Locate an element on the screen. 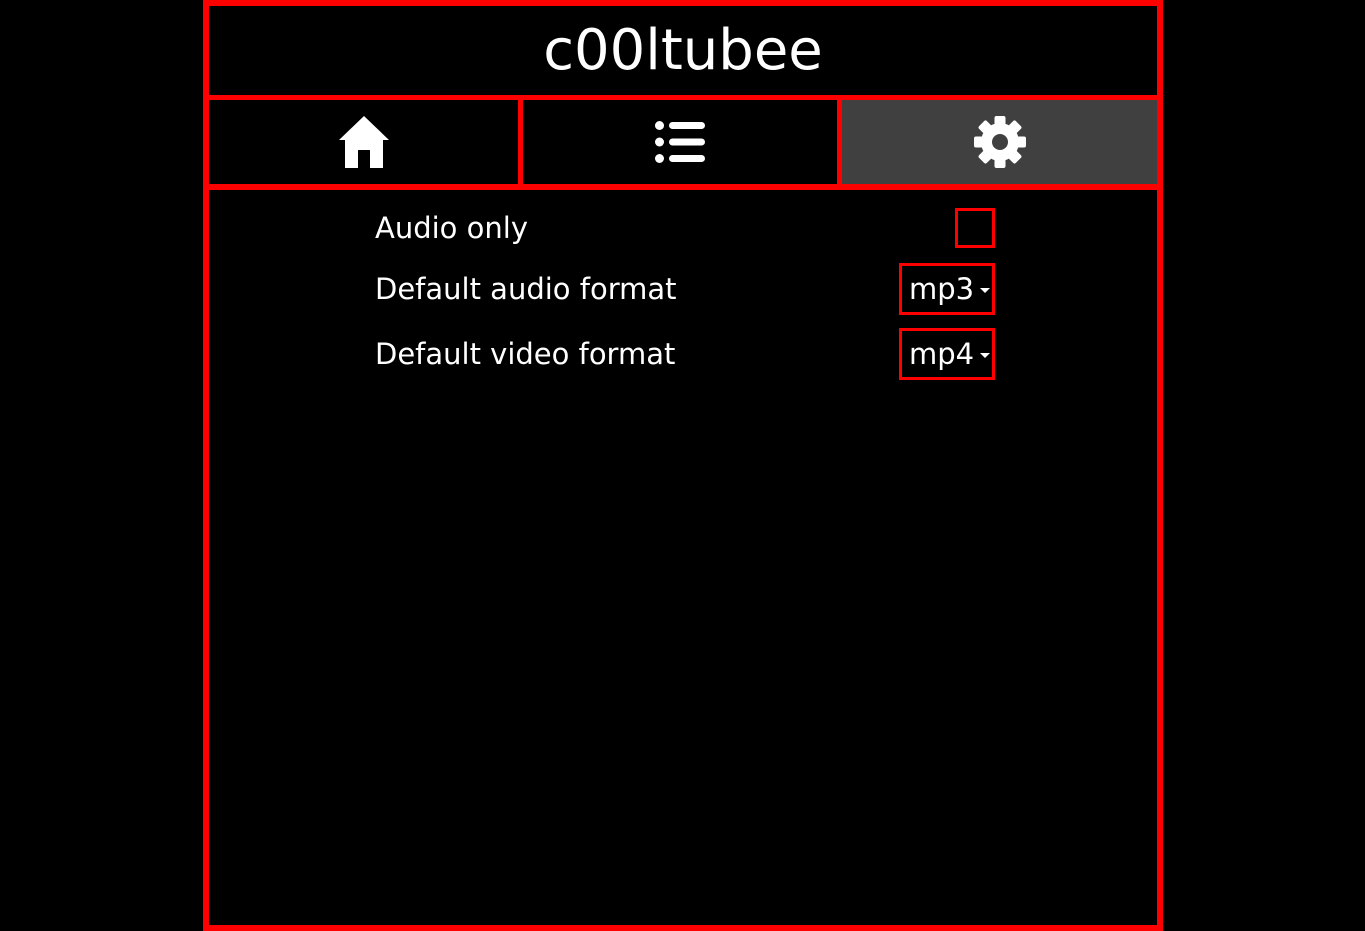  audio-format-value: mp3 is located at coordinates (942, 288).